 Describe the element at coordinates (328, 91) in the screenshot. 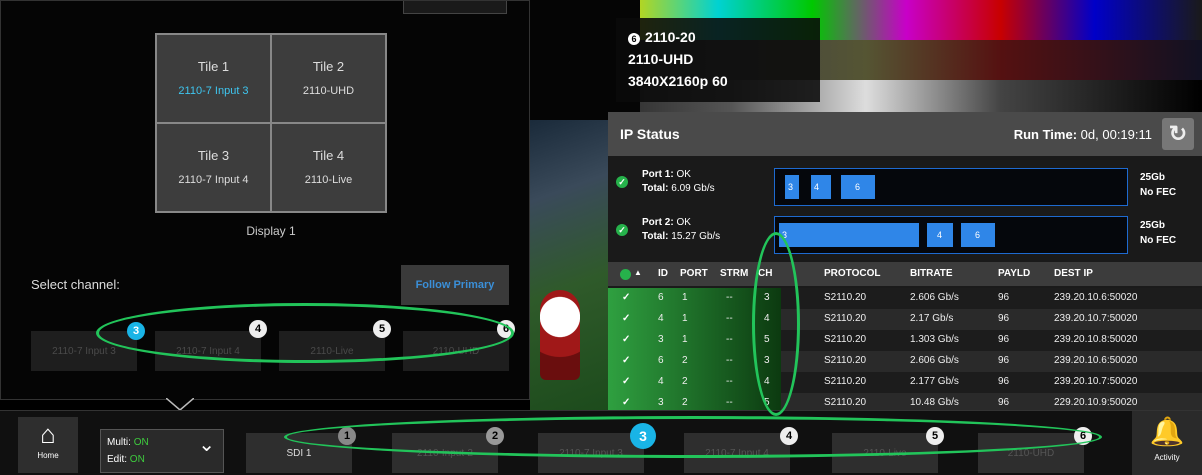

I see `tile-source: 2110-UHD` at that location.